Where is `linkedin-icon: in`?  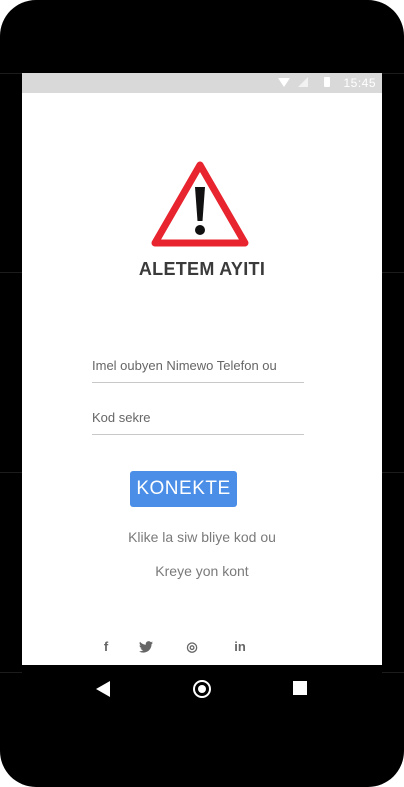
linkedin-icon: in is located at coordinates (240, 647).